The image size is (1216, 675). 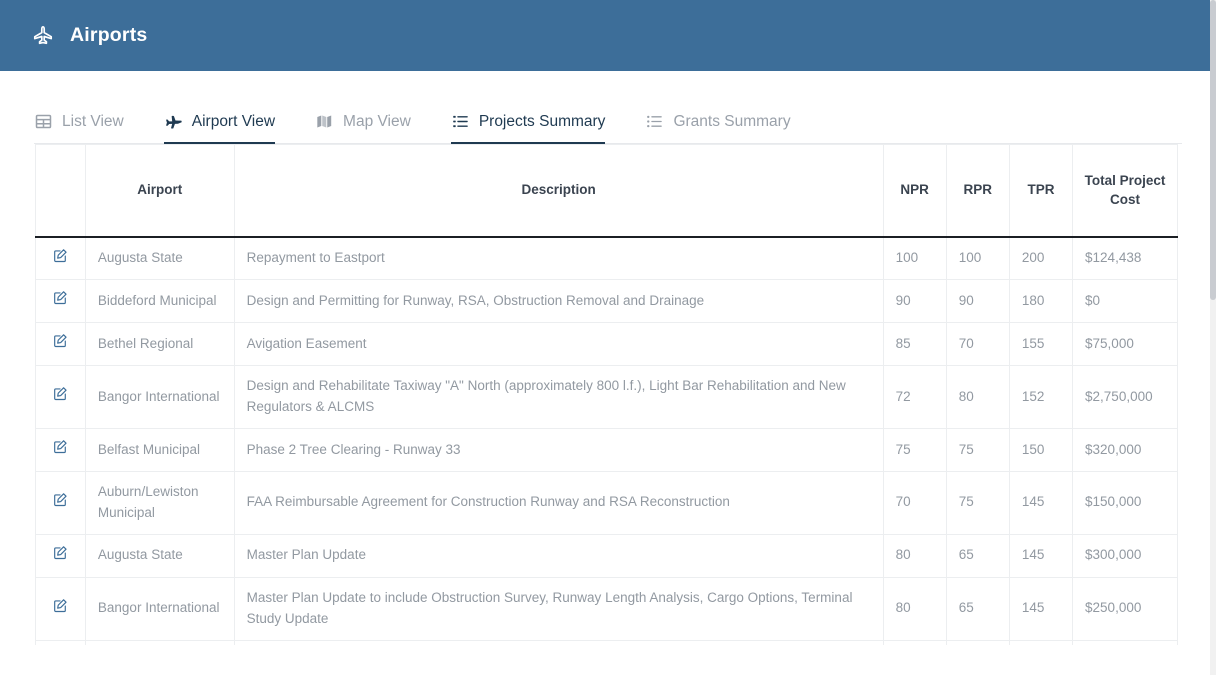 I want to click on cell-airport: Bethel Regional, so click(x=159, y=344).